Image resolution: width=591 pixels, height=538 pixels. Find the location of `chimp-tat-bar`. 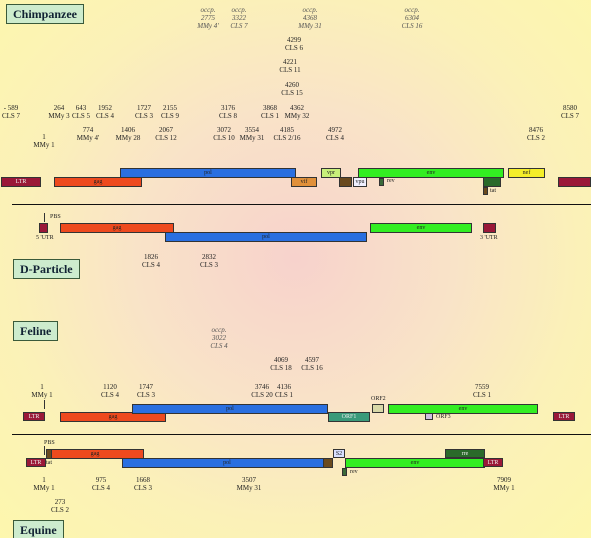

chimp-tat-bar is located at coordinates (485, 191).